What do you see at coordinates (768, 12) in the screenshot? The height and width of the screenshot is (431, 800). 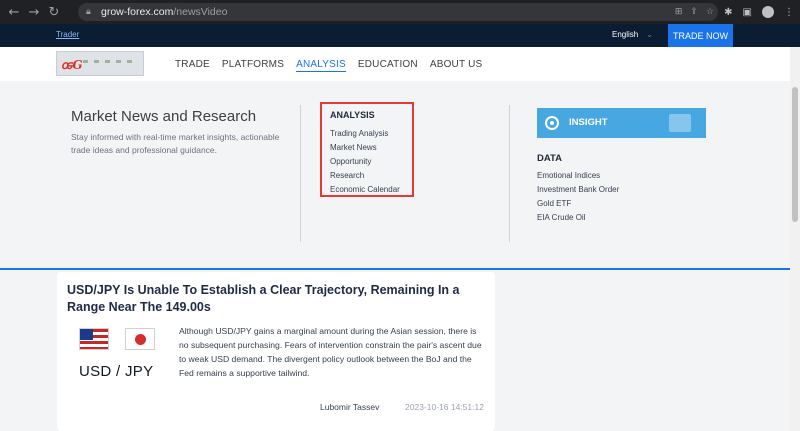 I see `profile-avatar-icon` at bounding box center [768, 12].